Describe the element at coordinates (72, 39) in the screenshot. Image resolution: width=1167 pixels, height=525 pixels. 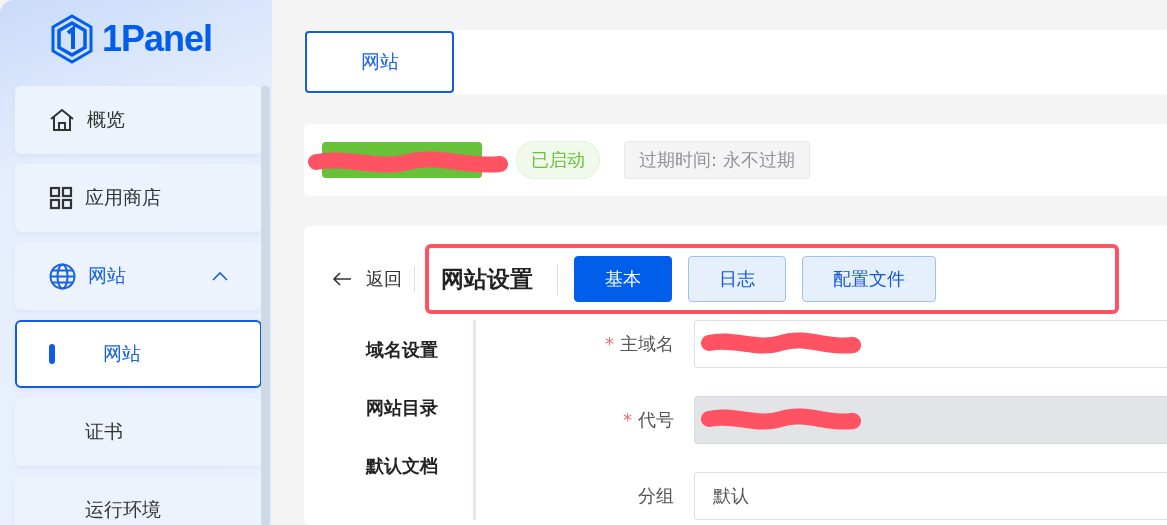
I see `logo-icon` at that location.